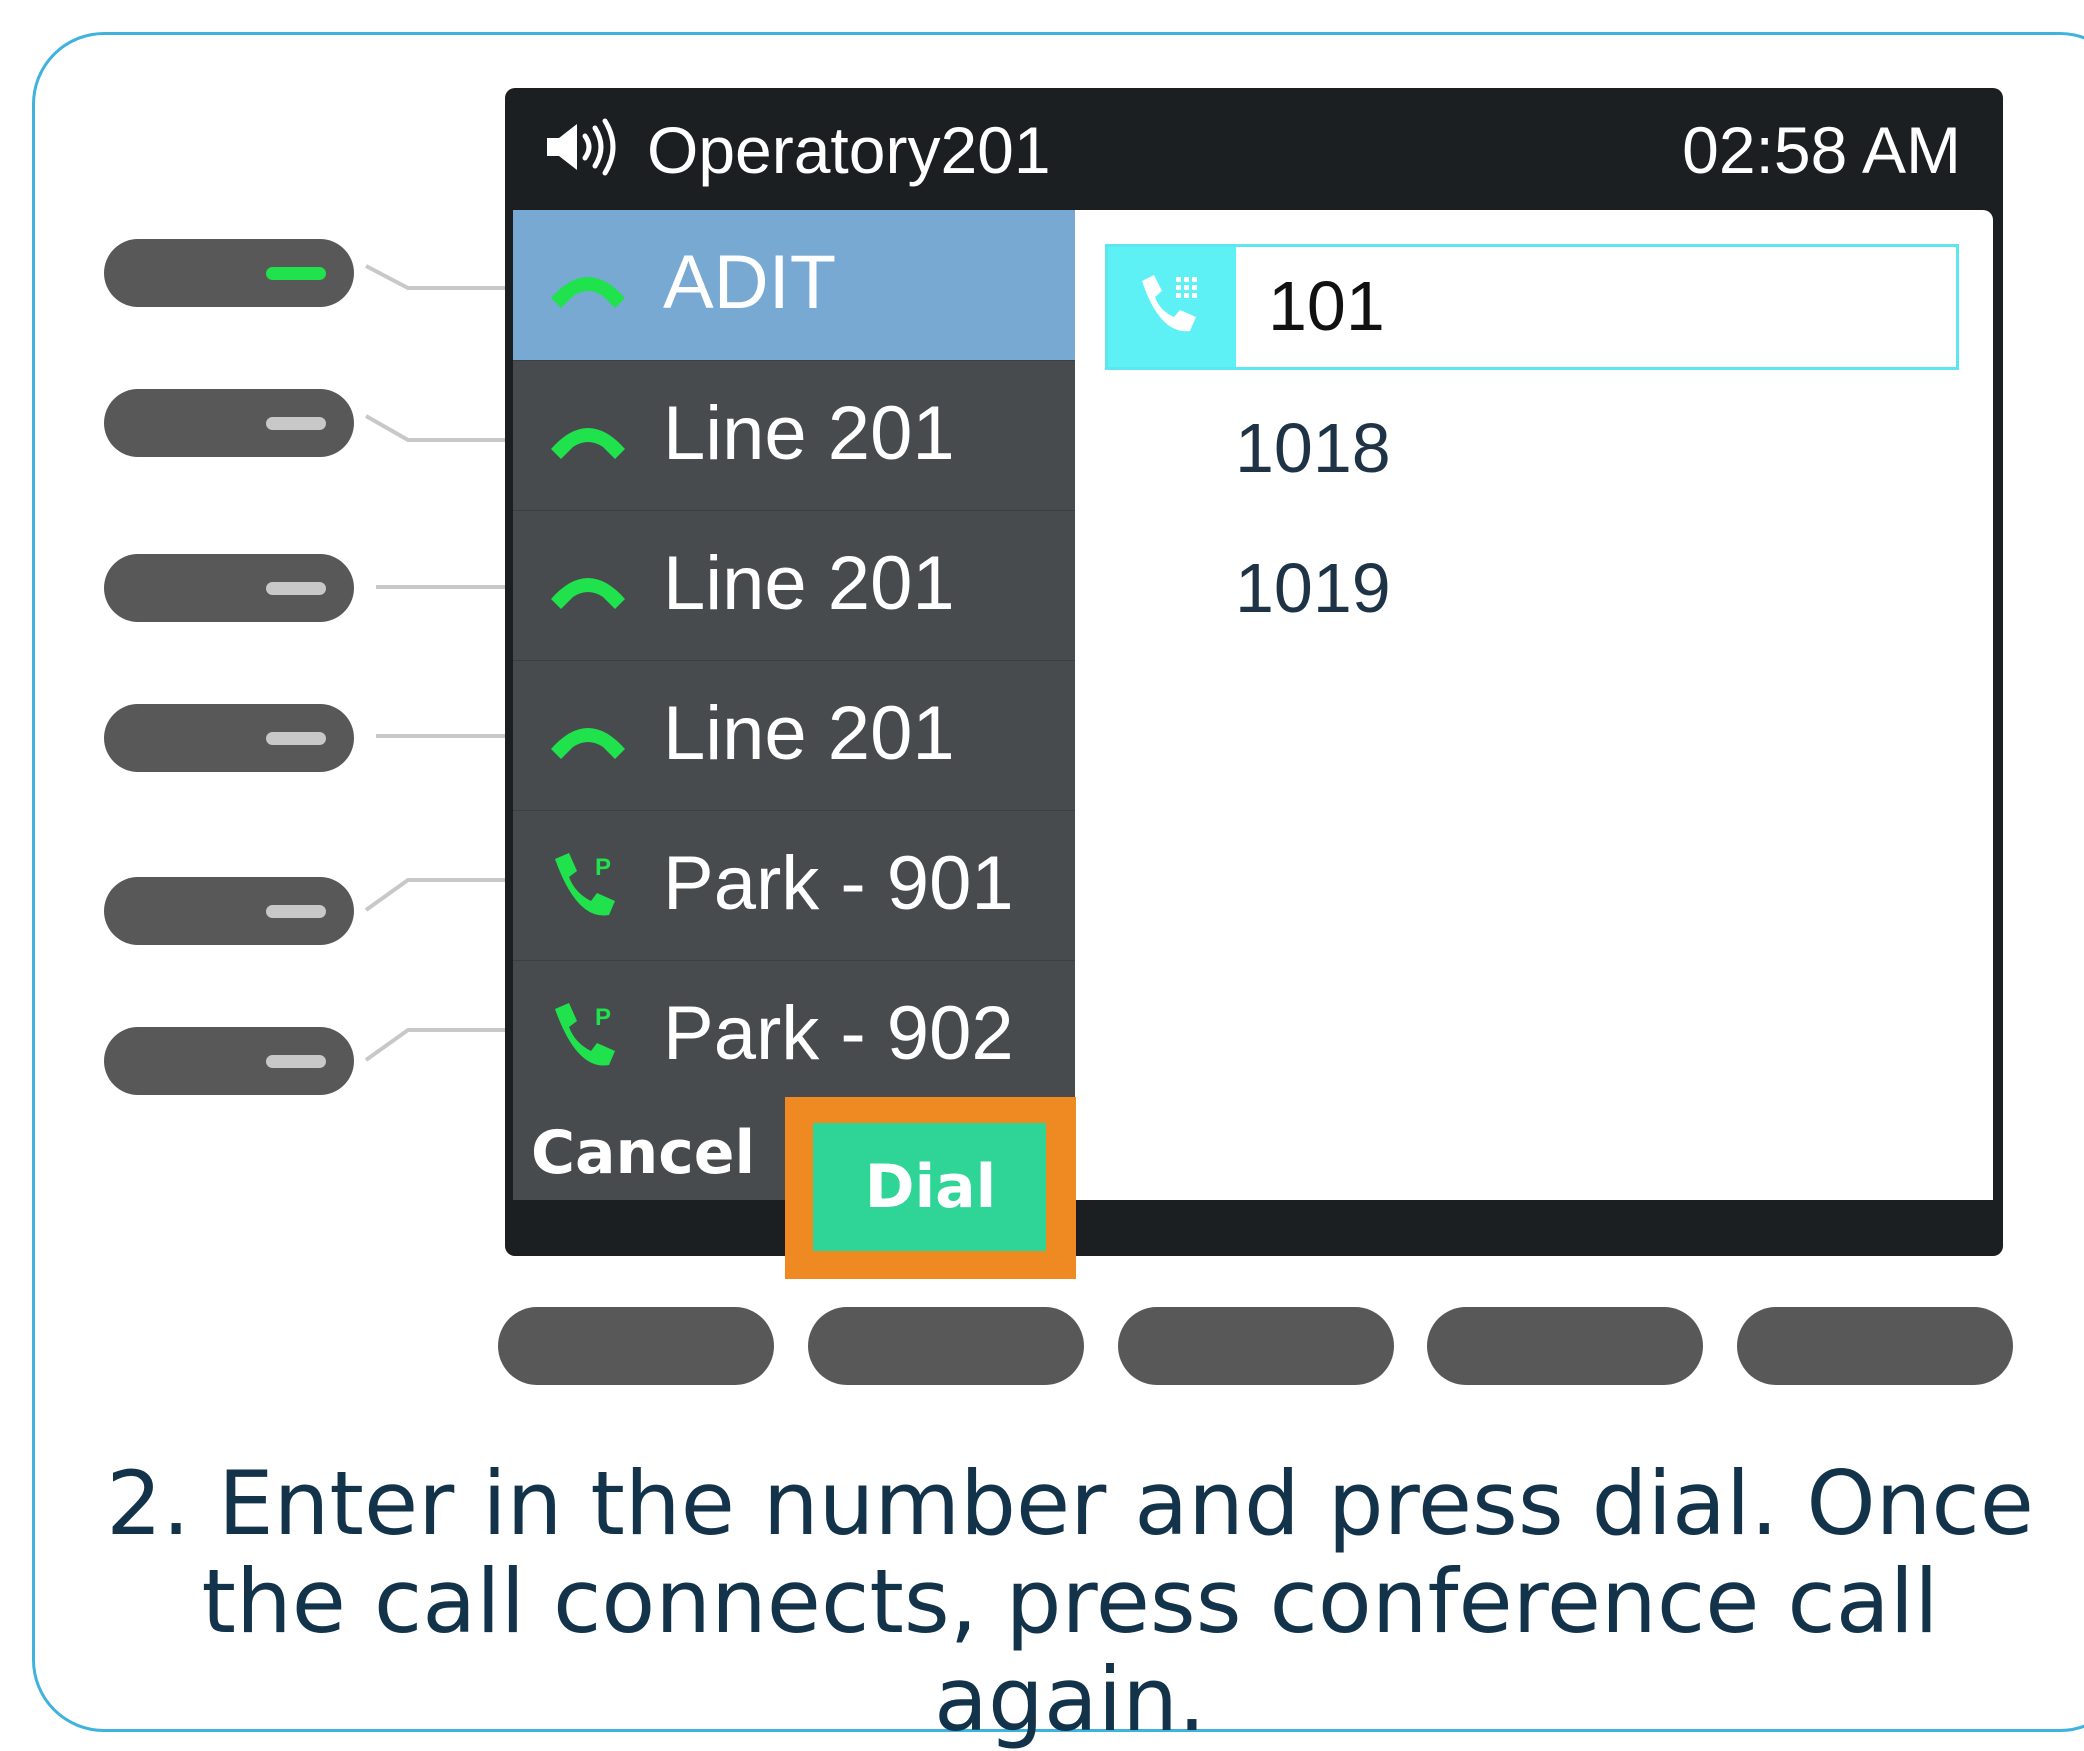  What do you see at coordinates (1169, 303) in the screenshot?
I see `dialpad-phone-icon` at bounding box center [1169, 303].